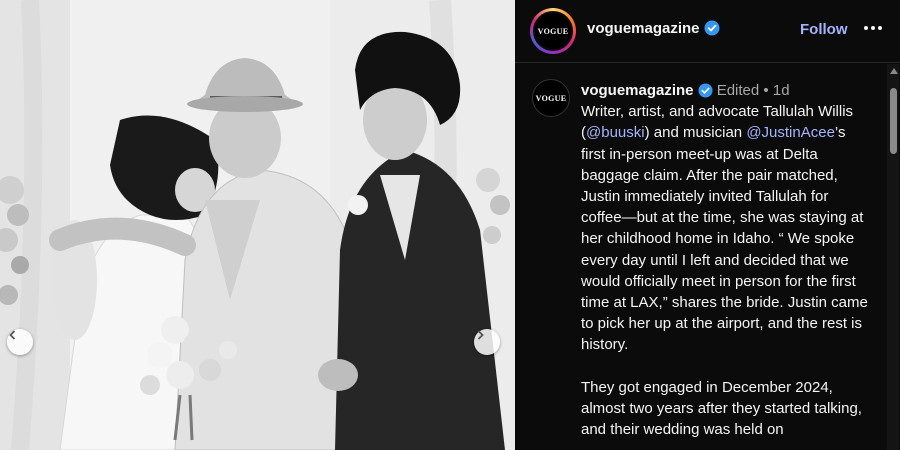 This screenshot has height=450, width=900. What do you see at coordinates (487, 342) in the screenshot?
I see `carousel-next-button` at bounding box center [487, 342].